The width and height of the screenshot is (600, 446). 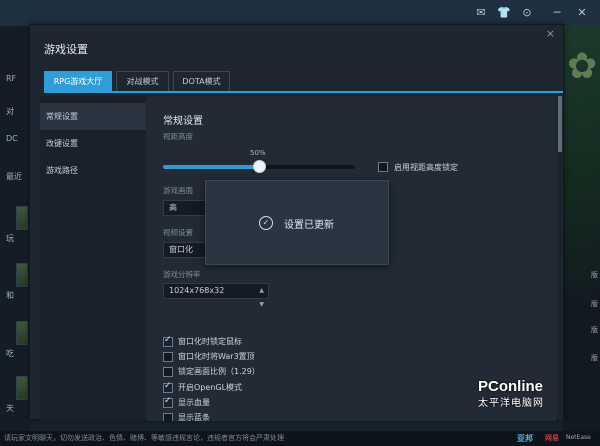 What do you see at coordinates (504, 13) in the screenshot?
I see `shirt-icon: 👕` at bounding box center [504, 13].